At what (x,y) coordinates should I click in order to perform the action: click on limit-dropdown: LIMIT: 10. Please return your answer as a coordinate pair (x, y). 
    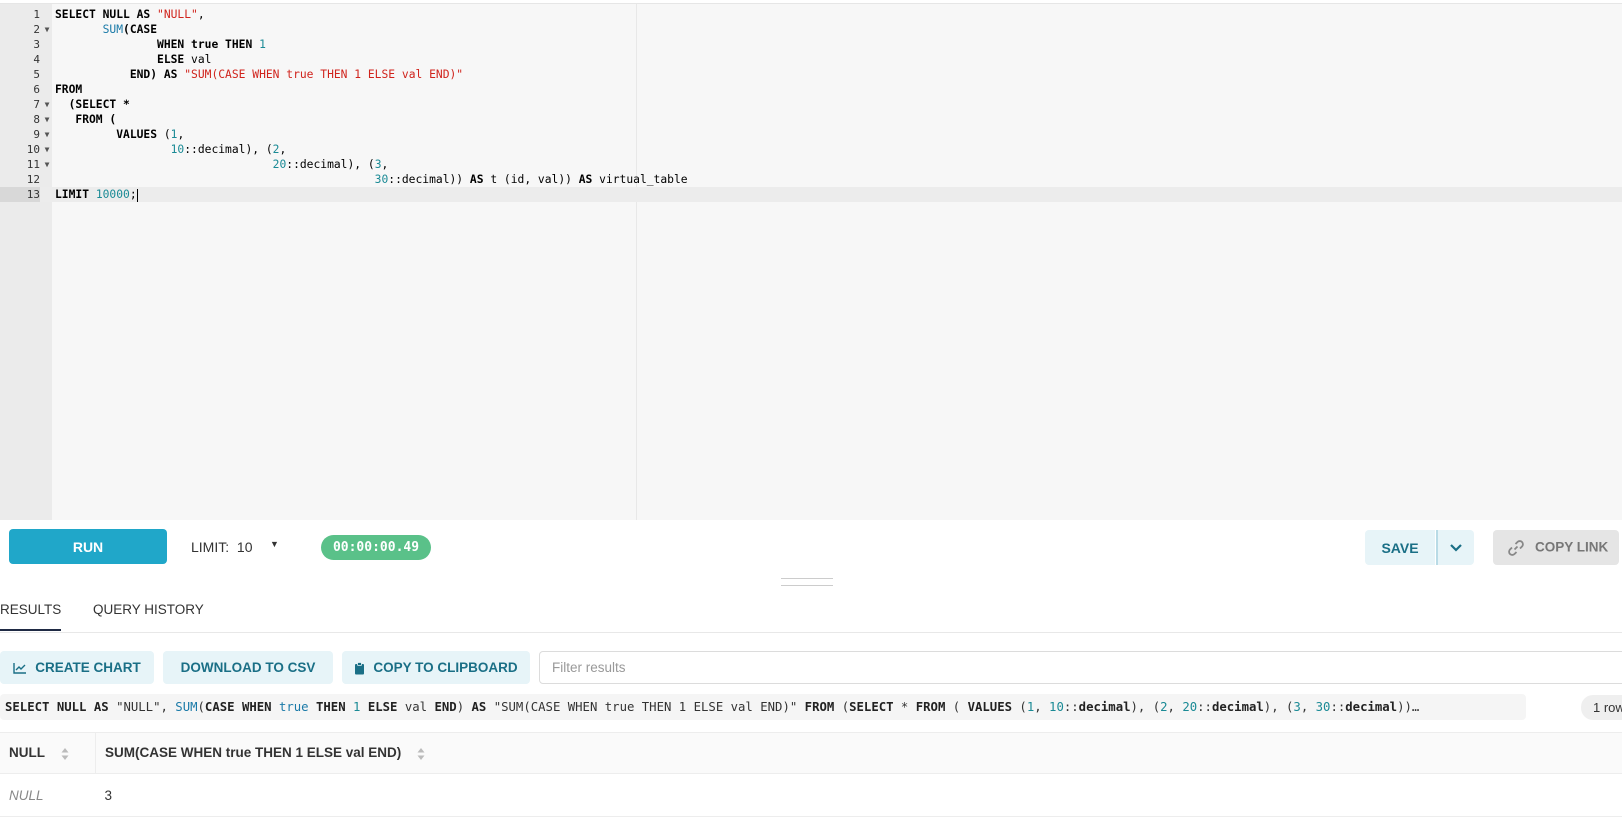
    Looking at the image, I should click on (221, 547).